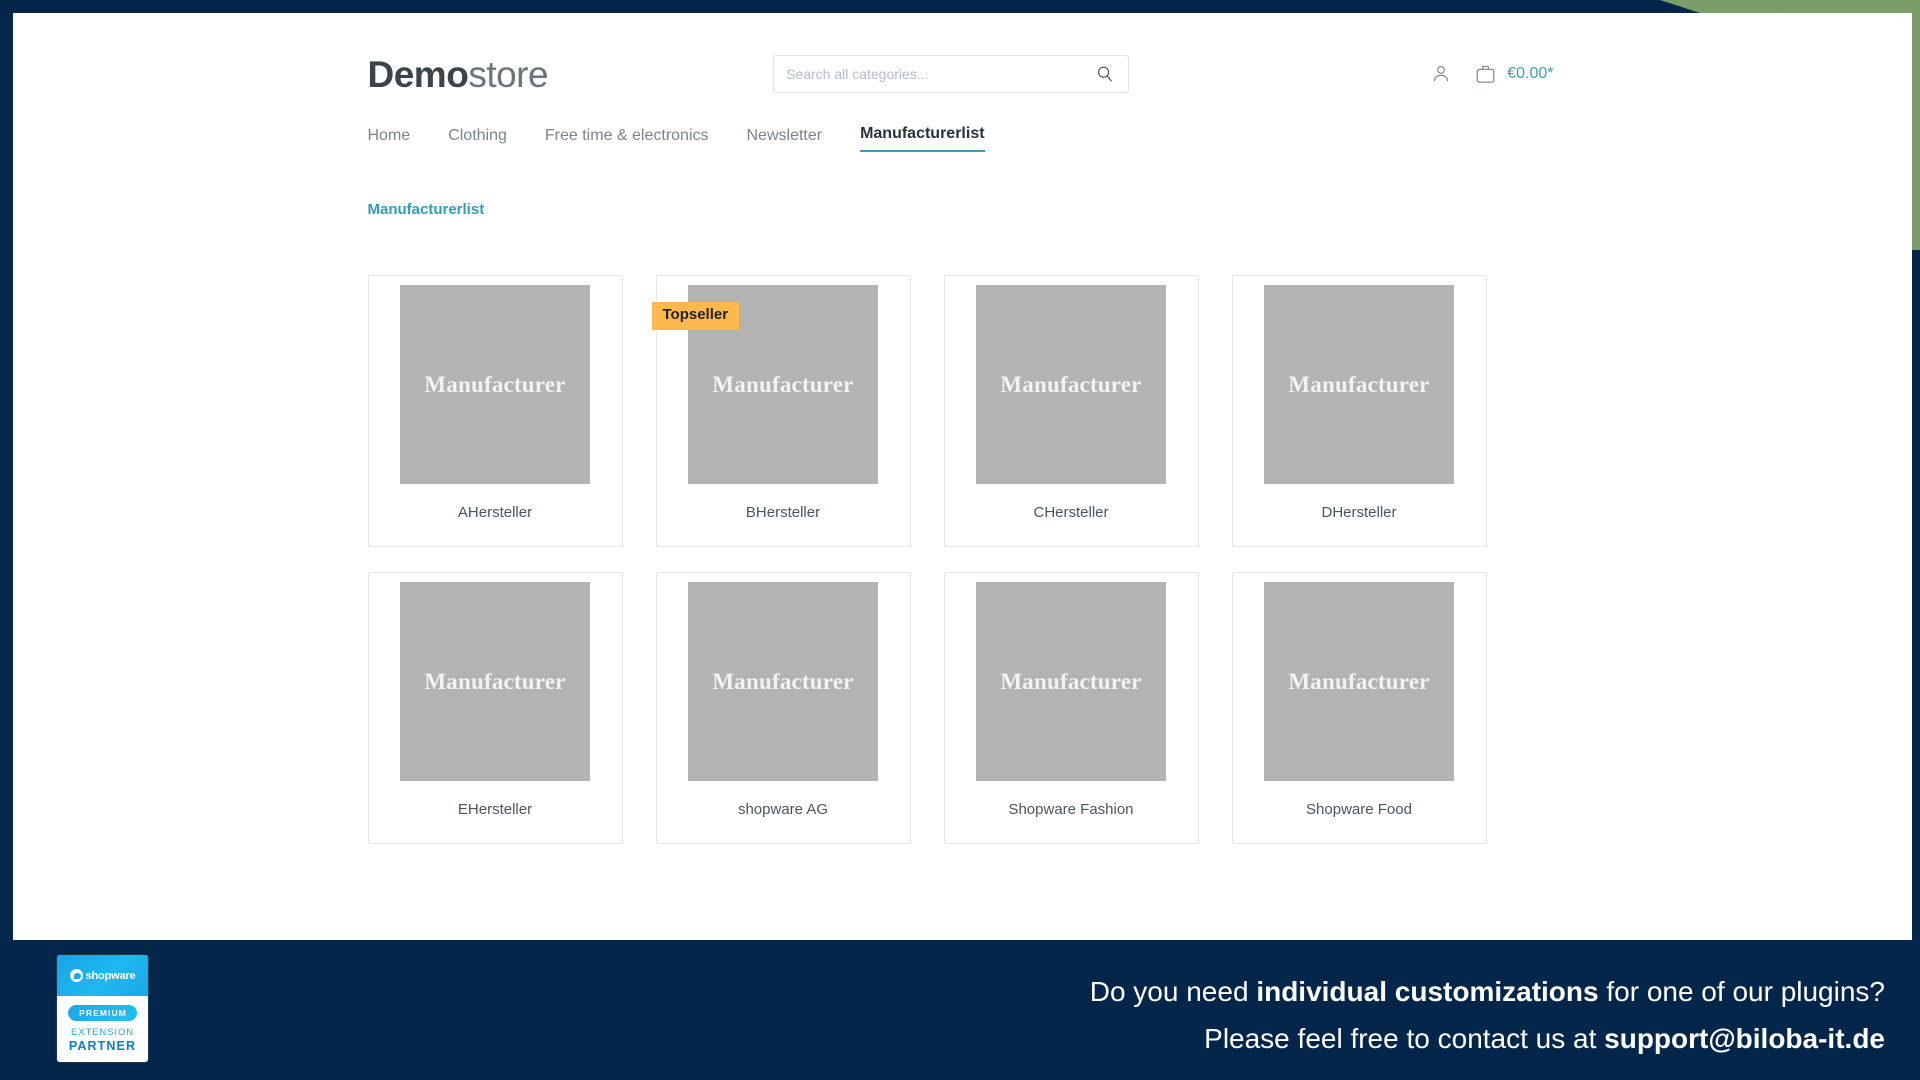  I want to click on manufacturer-card: Manufacturer AHersteller, so click(495, 411).